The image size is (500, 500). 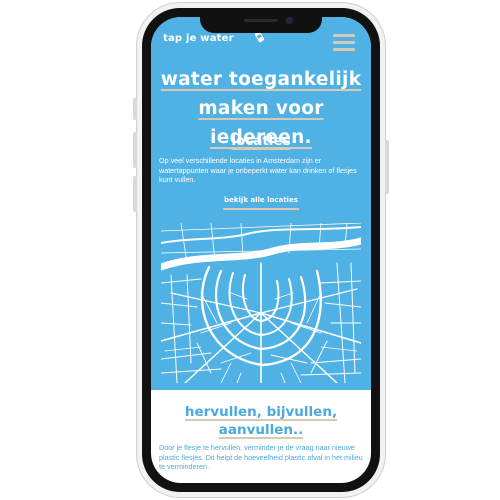 I want to click on speaker-grille, so click(x=261, y=20).